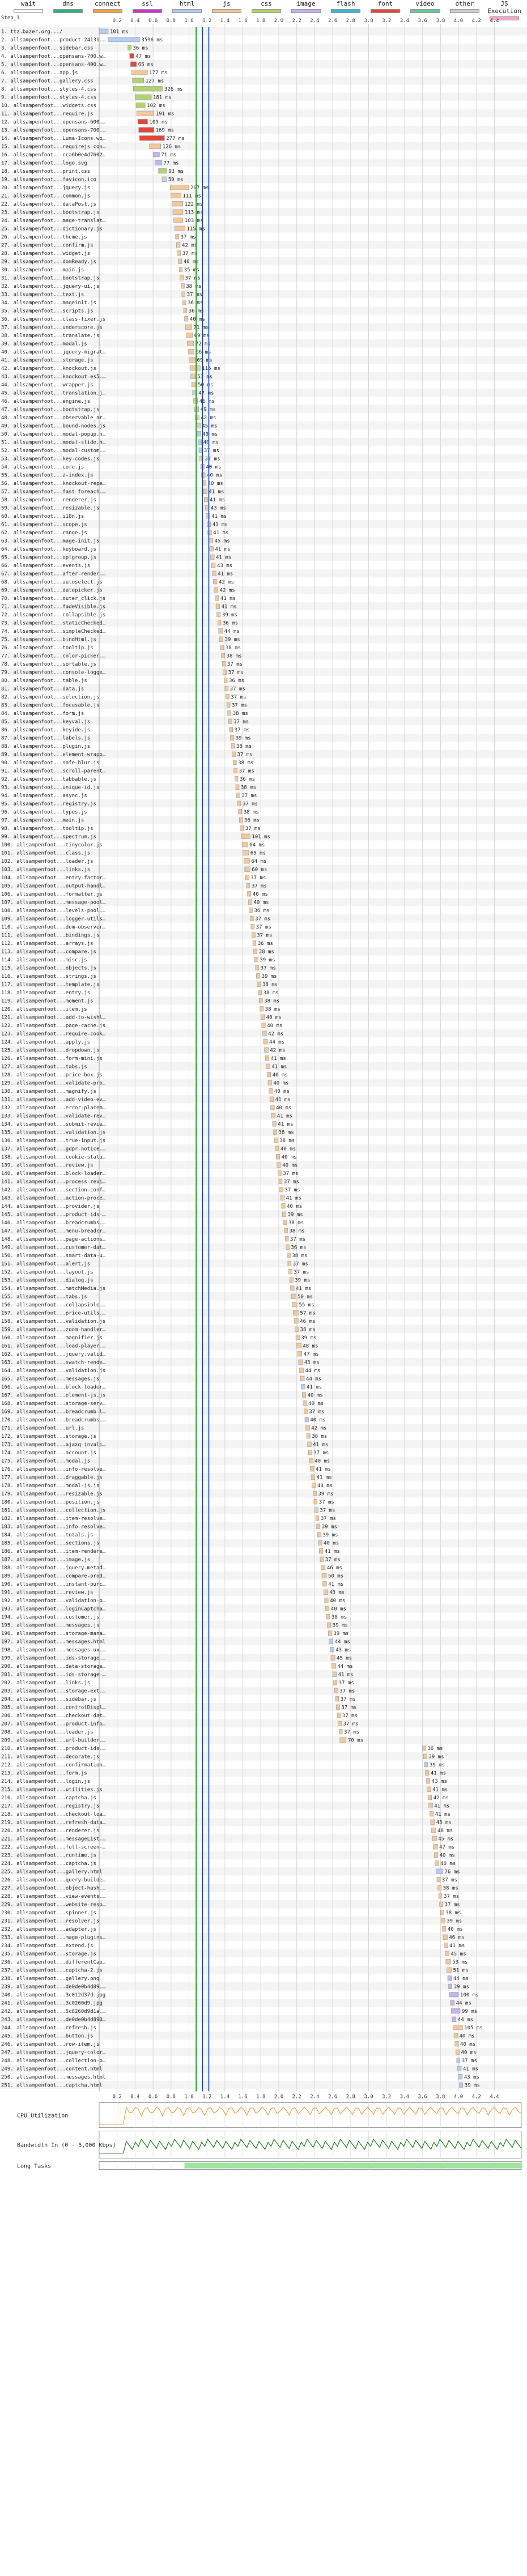  I want to click on request-label: 28. allsampenfoot...widget.js, so click(45, 254).